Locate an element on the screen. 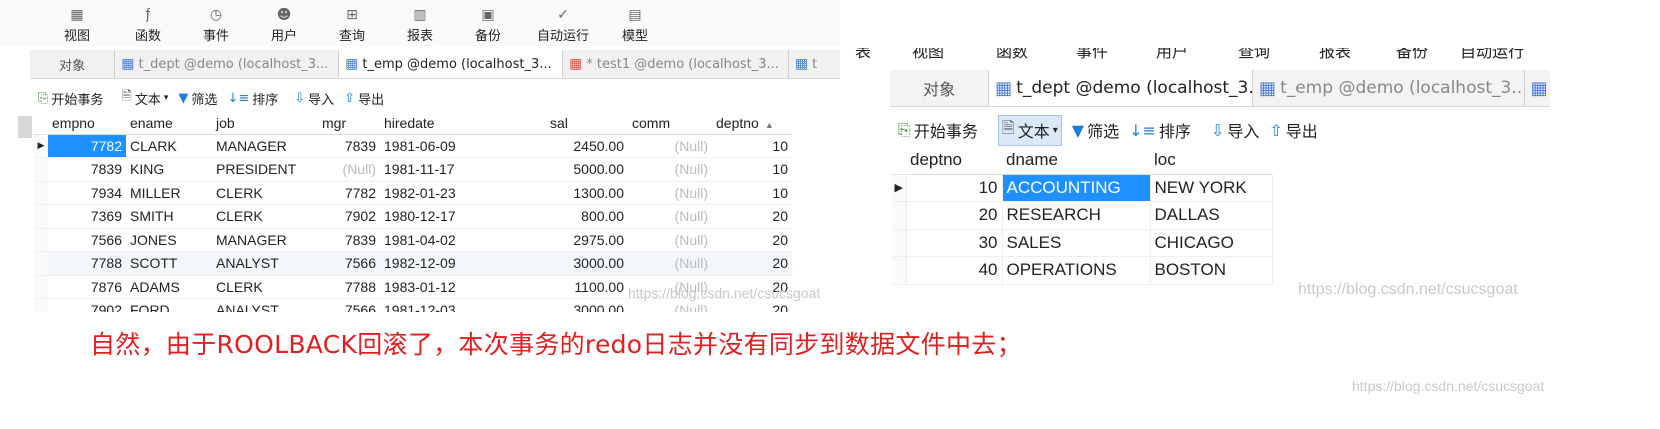 This screenshot has height=429, width=1660. column-header-mgr: mgr is located at coordinates (349, 123).